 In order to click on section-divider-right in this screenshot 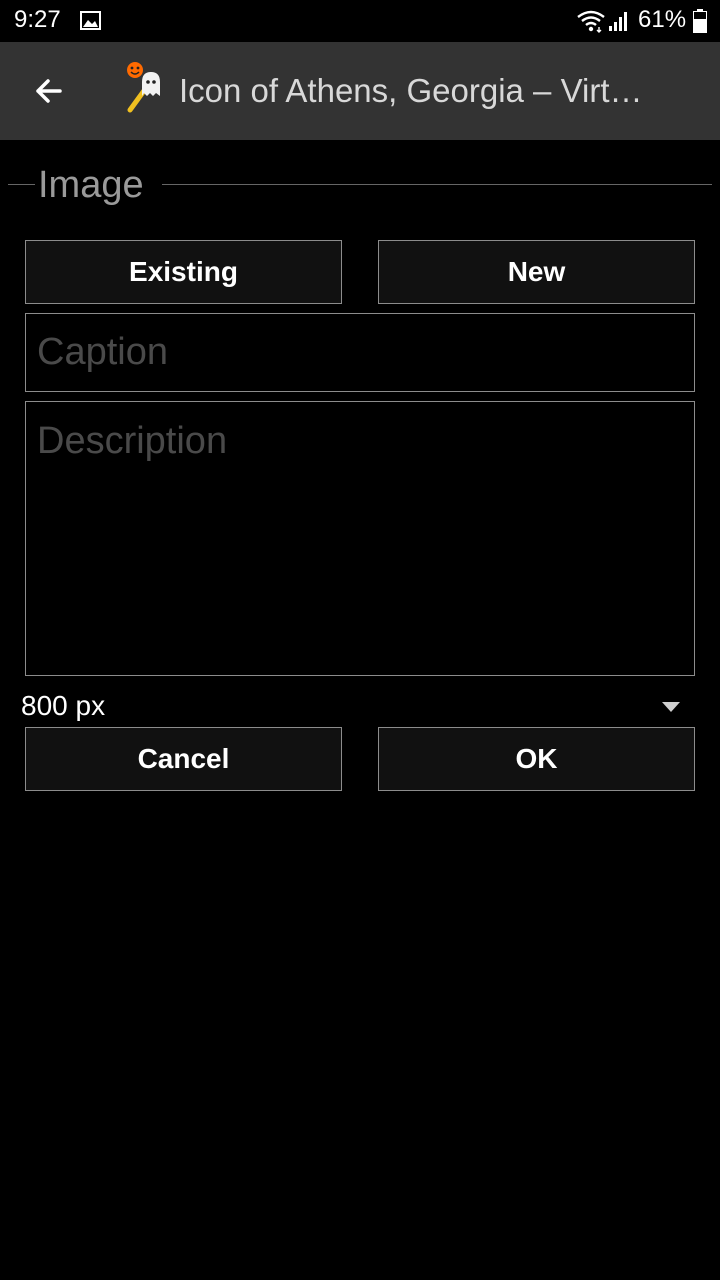, I will do `click(437, 184)`.